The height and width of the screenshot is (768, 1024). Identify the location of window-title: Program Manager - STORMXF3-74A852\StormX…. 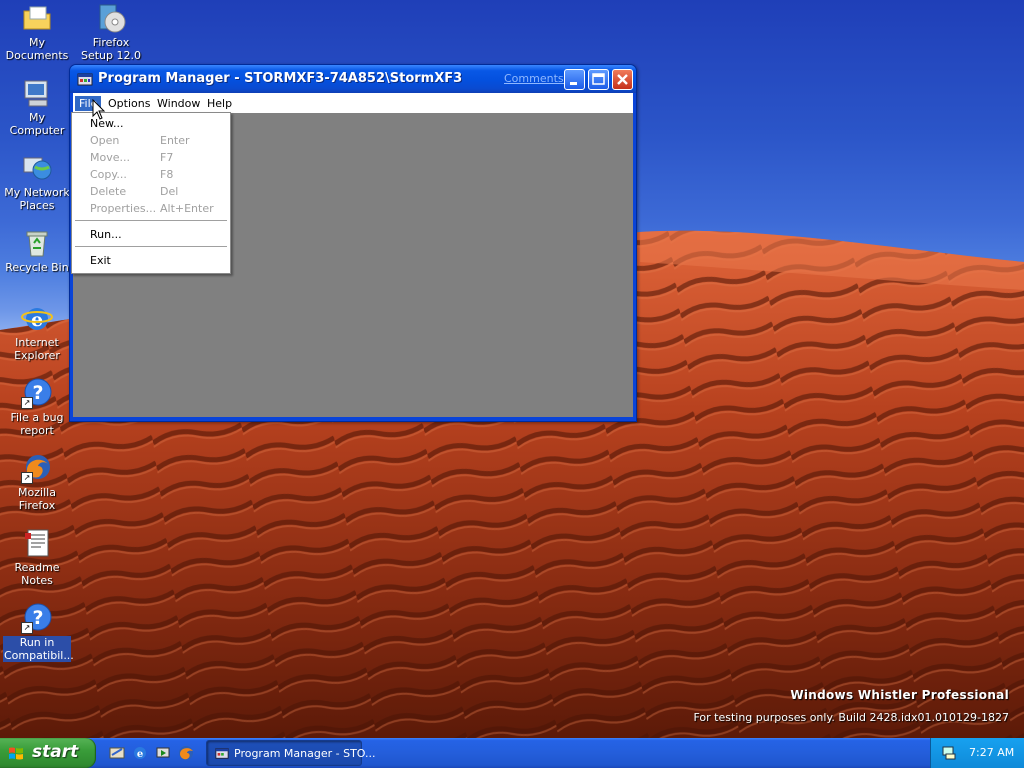
(280, 78).